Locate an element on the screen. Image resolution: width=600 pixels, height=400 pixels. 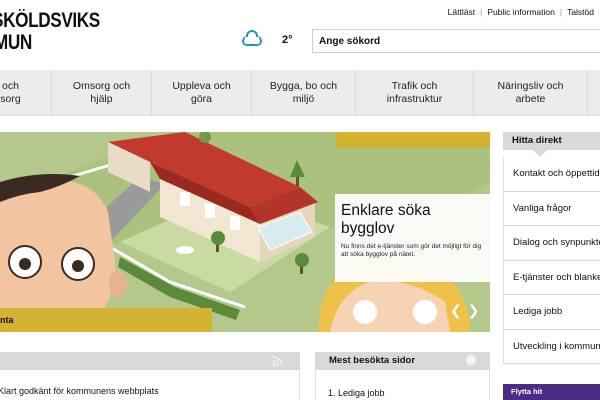
hero-arrows: ❮❯ is located at coordinates (467, 310).